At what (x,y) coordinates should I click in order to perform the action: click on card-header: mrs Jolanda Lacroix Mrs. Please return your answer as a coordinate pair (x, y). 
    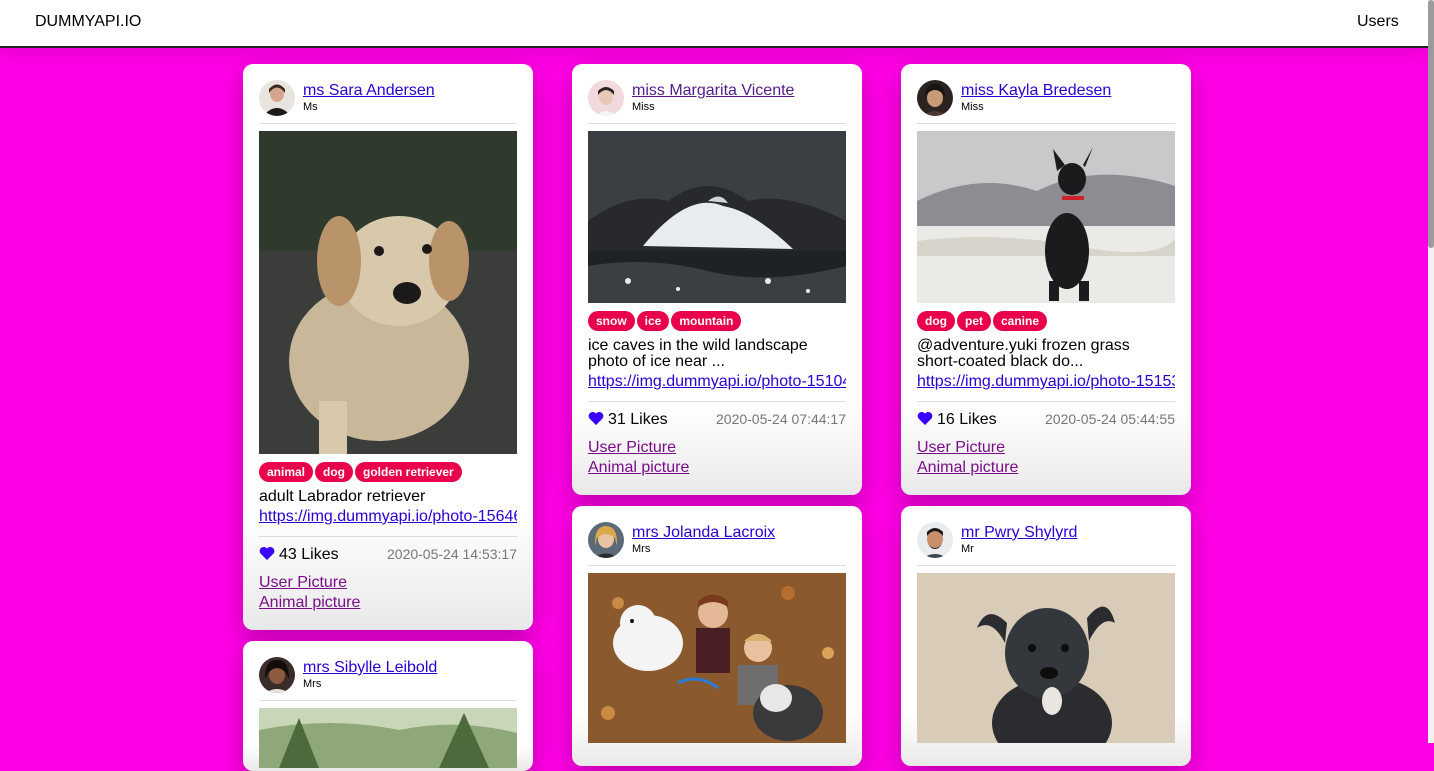
    Looking at the image, I should click on (717, 543).